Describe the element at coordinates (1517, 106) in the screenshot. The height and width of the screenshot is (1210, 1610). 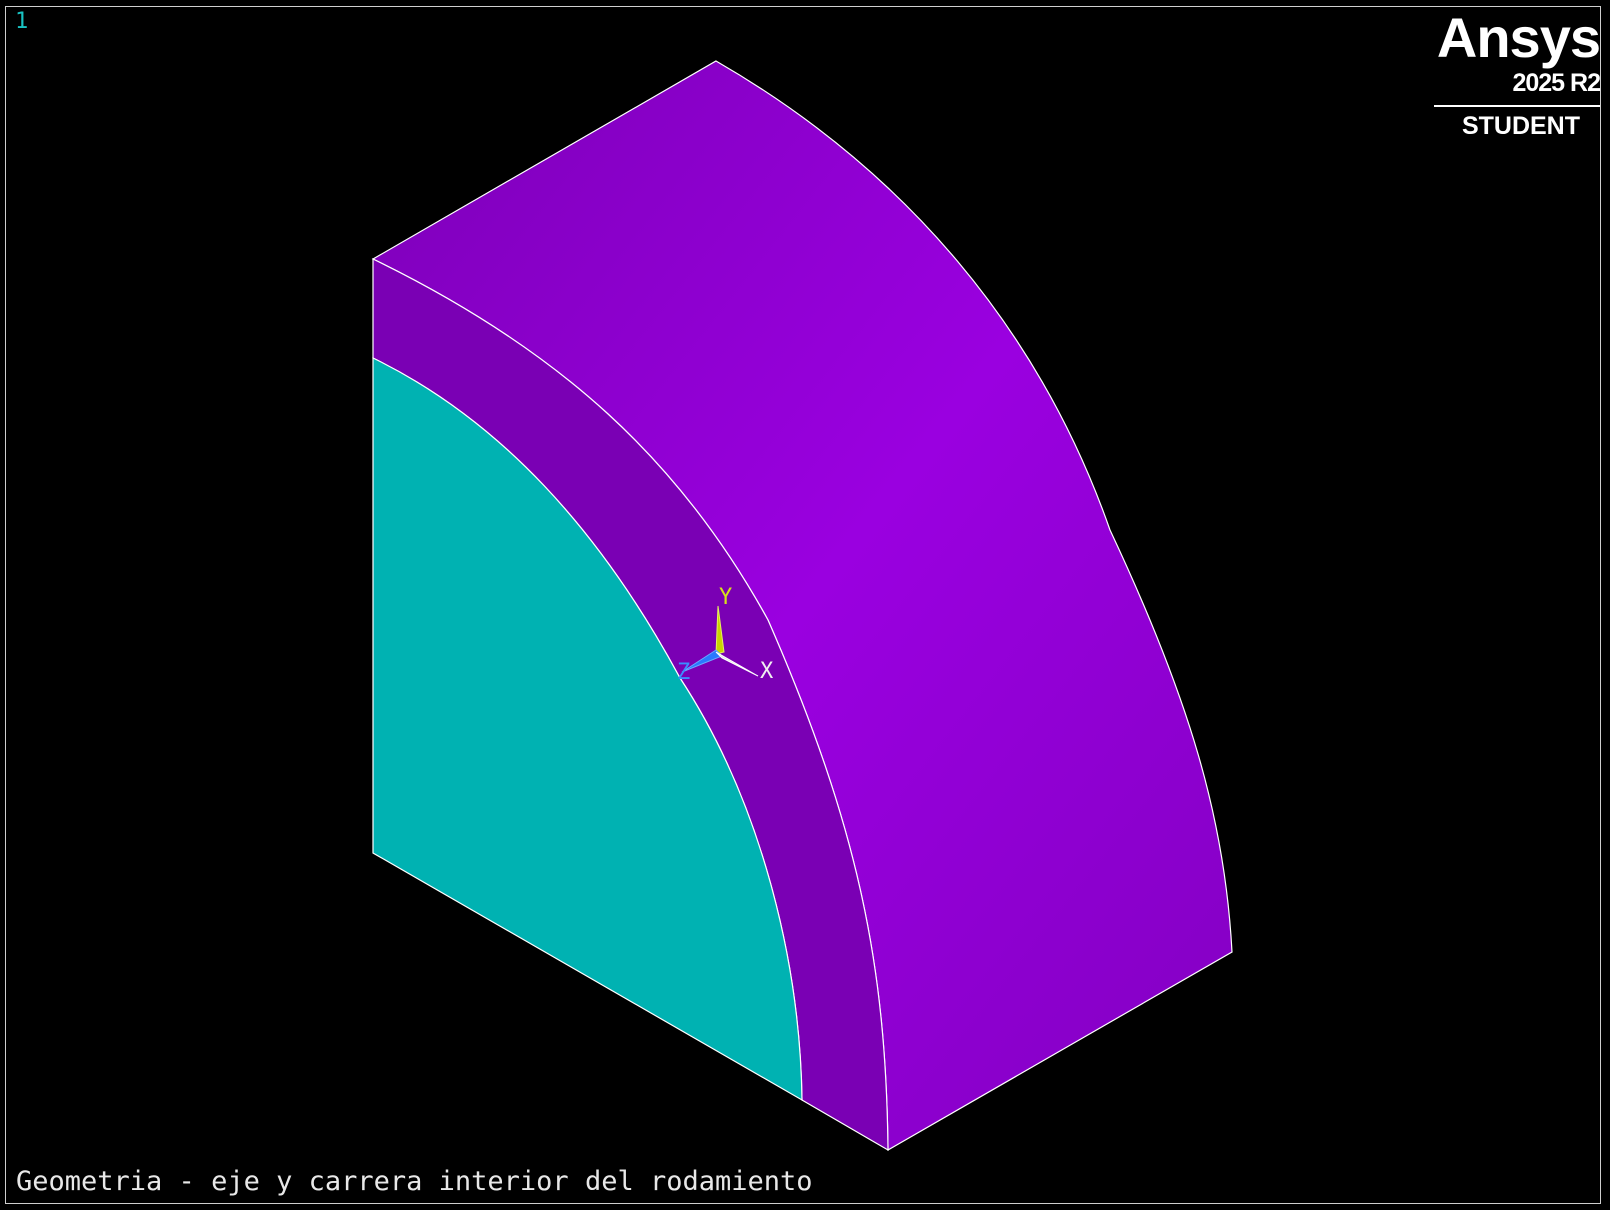
I see `logo-divider` at that location.